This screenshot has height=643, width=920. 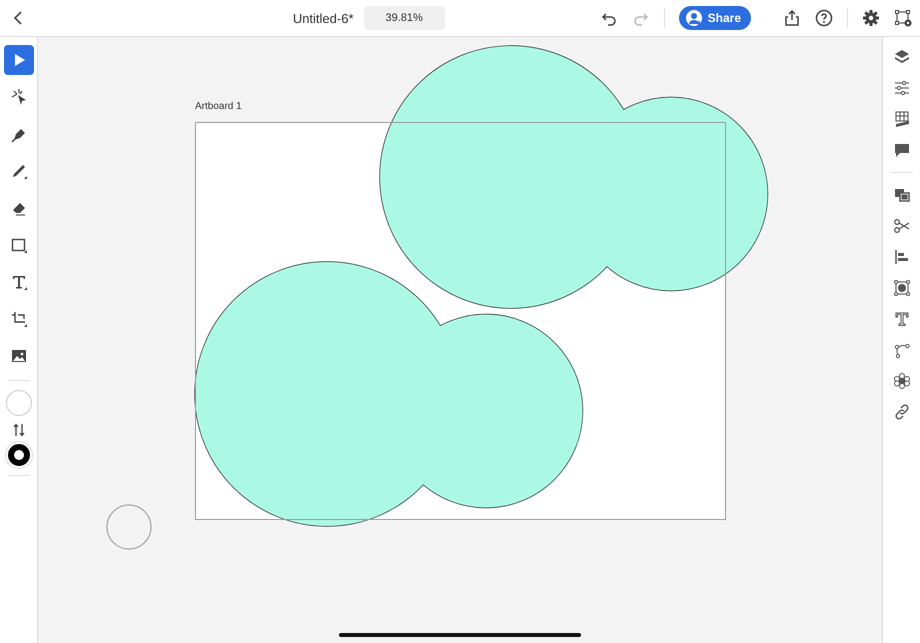 I want to click on align-left-icon, so click(x=901, y=257).